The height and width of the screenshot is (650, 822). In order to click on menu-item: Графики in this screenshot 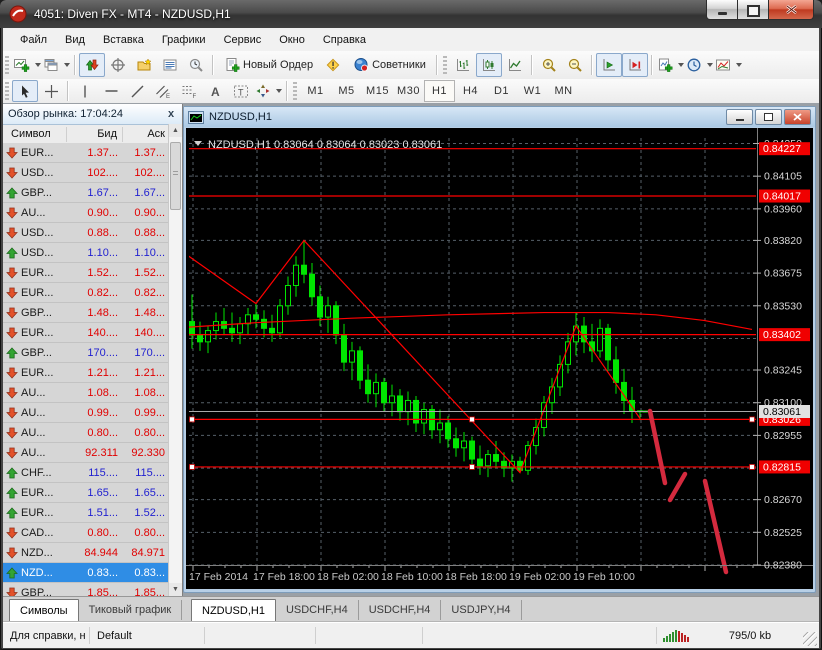, I will do `click(184, 40)`.